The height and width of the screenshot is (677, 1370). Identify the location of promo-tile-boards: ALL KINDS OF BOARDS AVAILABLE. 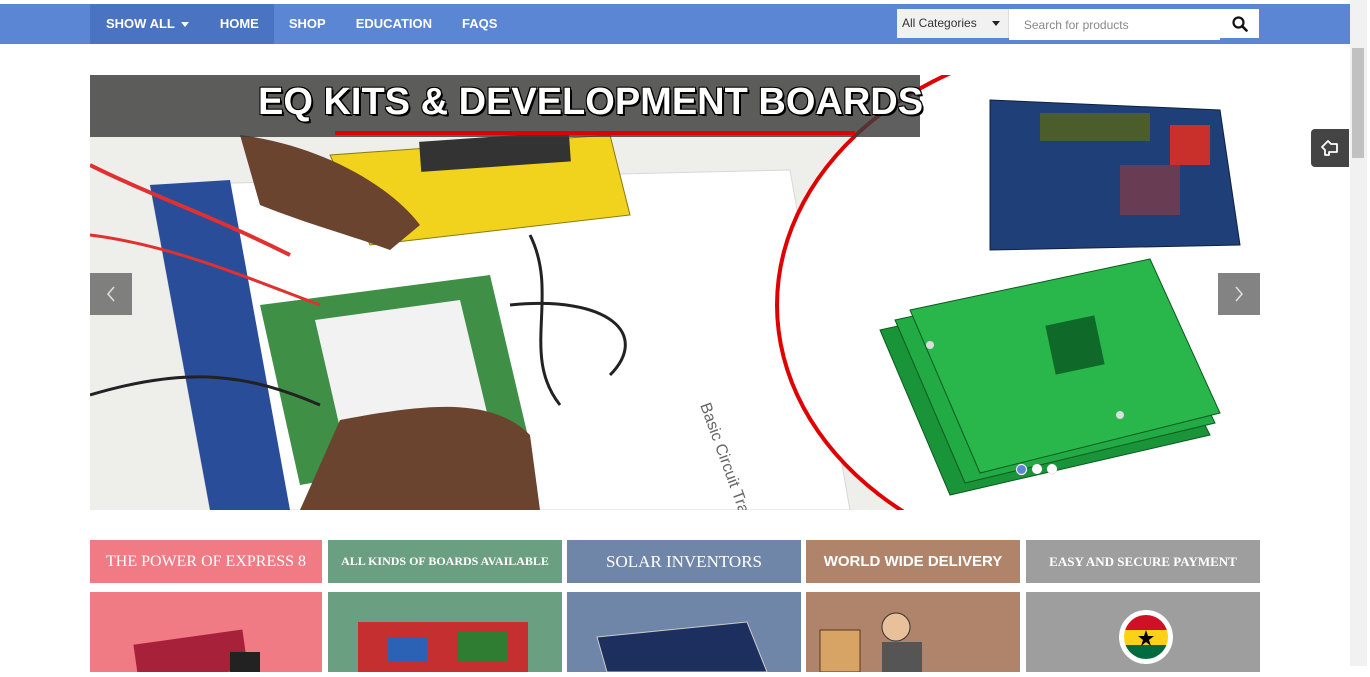
(445, 606).